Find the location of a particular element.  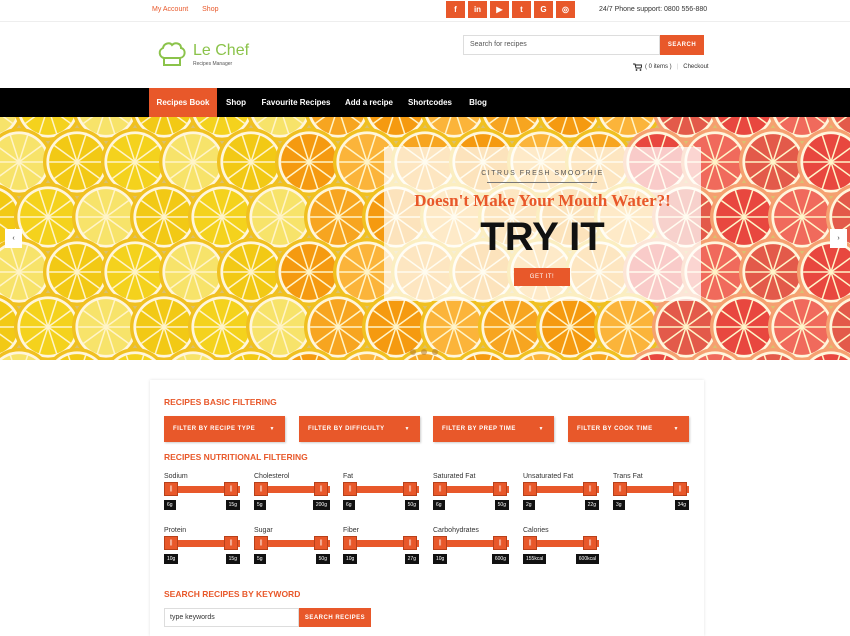

keyword-search-title: SEARCH RECIPES BY KEYWORD is located at coordinates (232, 594).